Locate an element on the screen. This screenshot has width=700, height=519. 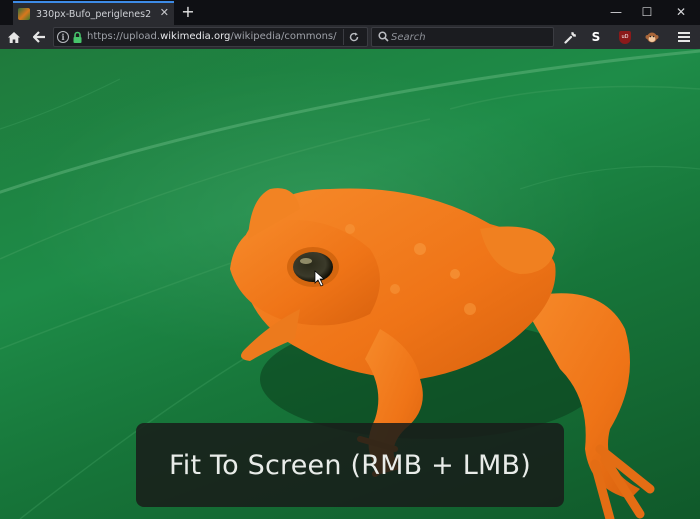
tooltip-text: Fit To Screen (RMB + LMB) is located at coordinates (350, 465).